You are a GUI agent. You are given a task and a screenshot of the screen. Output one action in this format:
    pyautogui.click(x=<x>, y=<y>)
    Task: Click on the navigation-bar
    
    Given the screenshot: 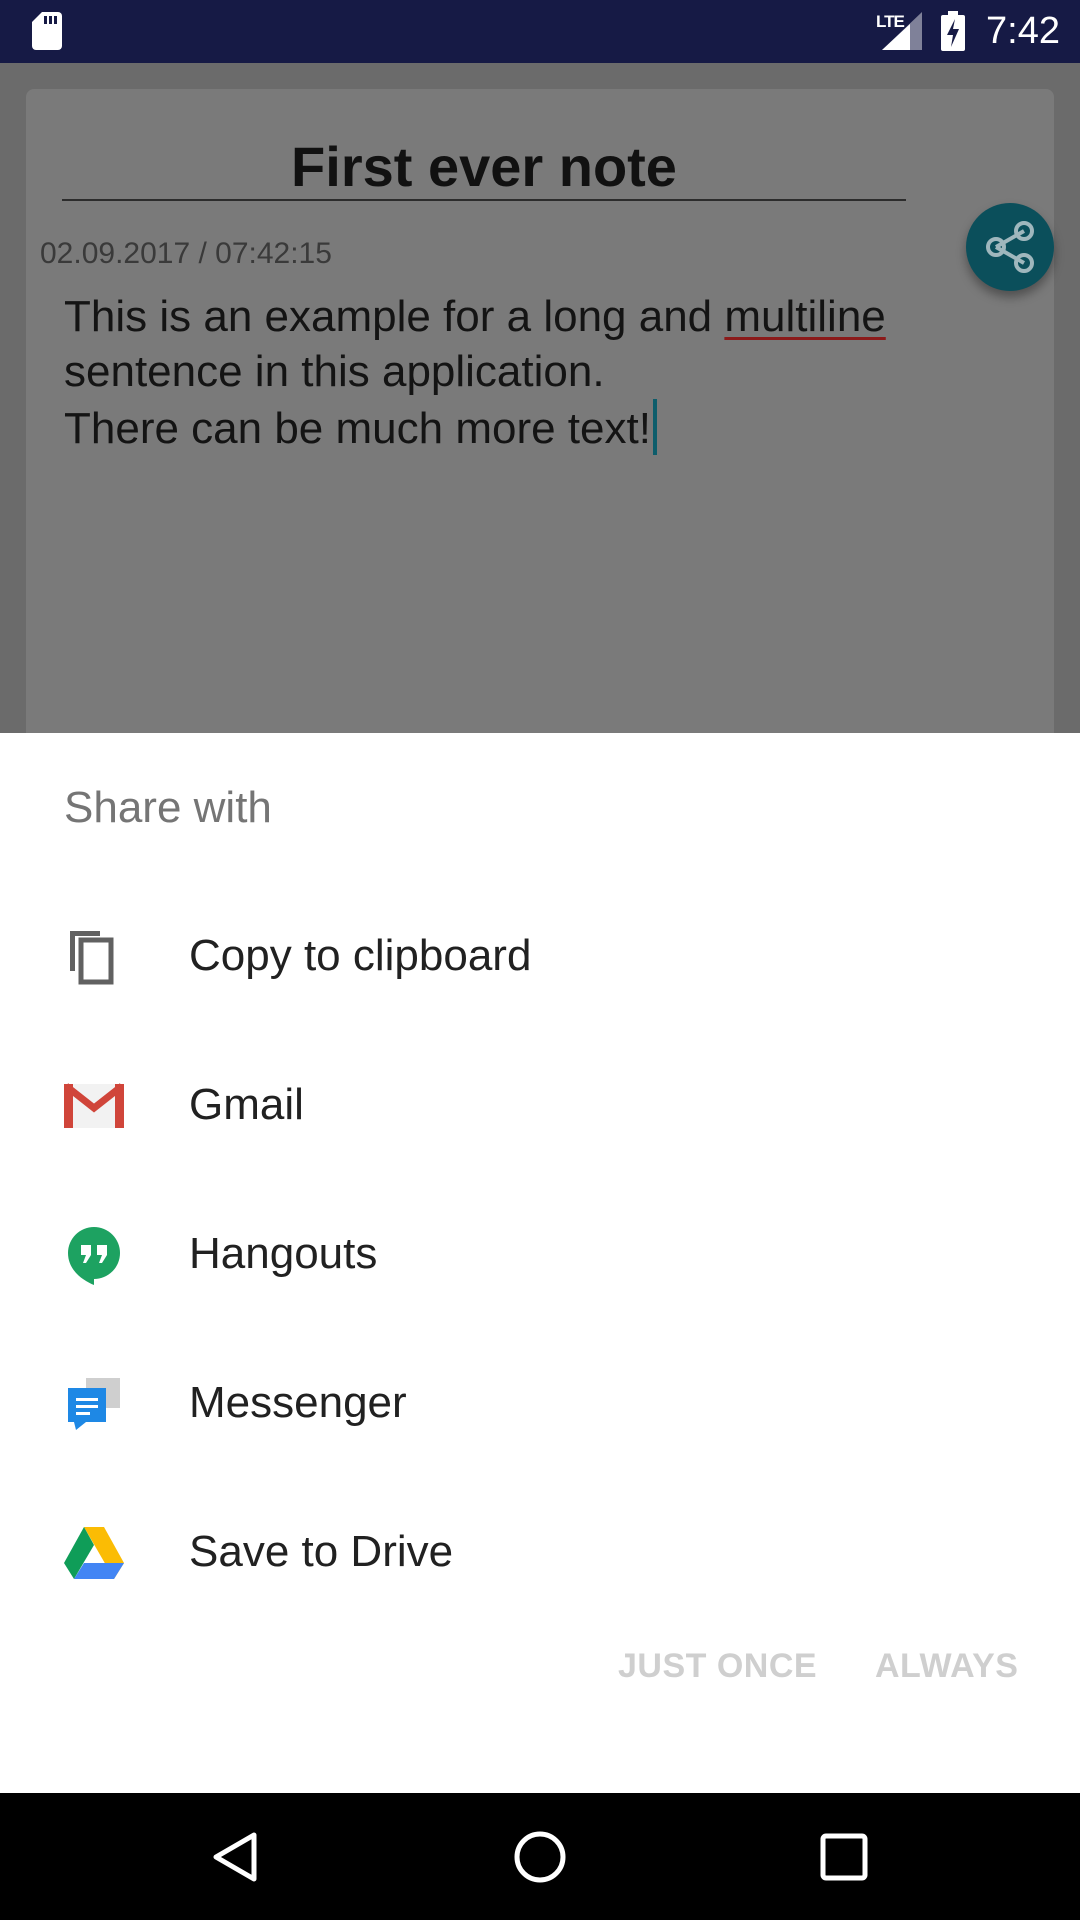 What is the action you would take?
    pyautogui.click(x=540, y=1856)
    